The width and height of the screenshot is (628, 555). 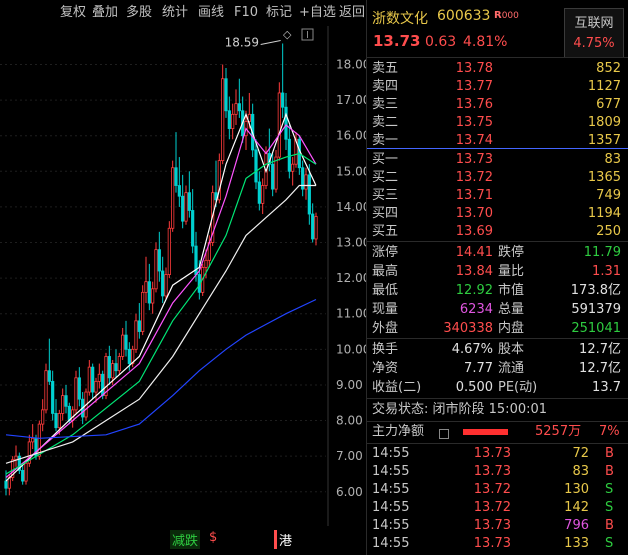 I want to click on sell-level-price: 13.75, so click(x=474, y=122).